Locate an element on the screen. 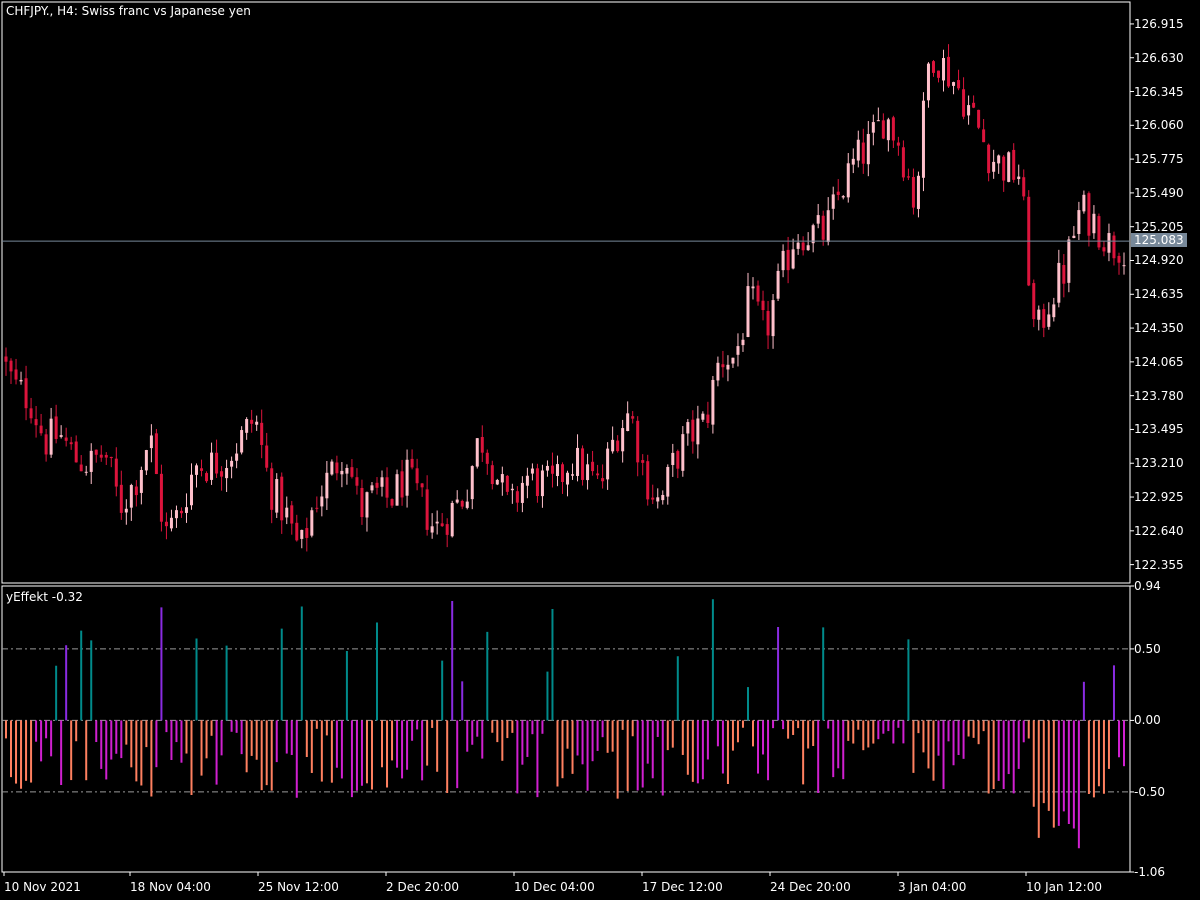 Image resolution: width=1200 pixels, height=900 pixels. price-tick-label: 123.780 is located at coordinates (1159, 395).